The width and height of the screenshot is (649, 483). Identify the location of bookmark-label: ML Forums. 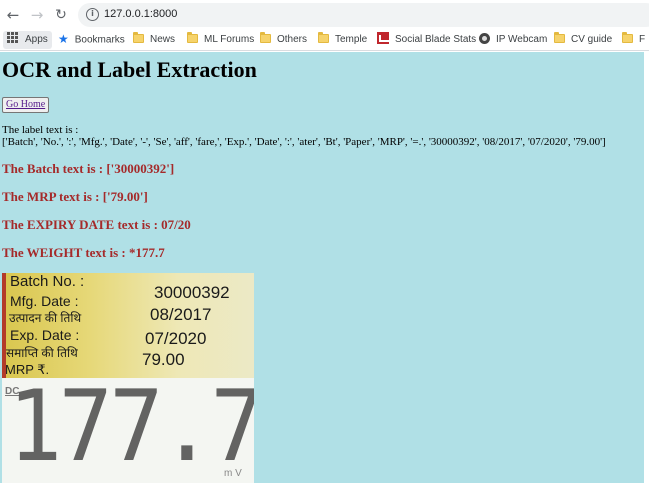
(229, 39).